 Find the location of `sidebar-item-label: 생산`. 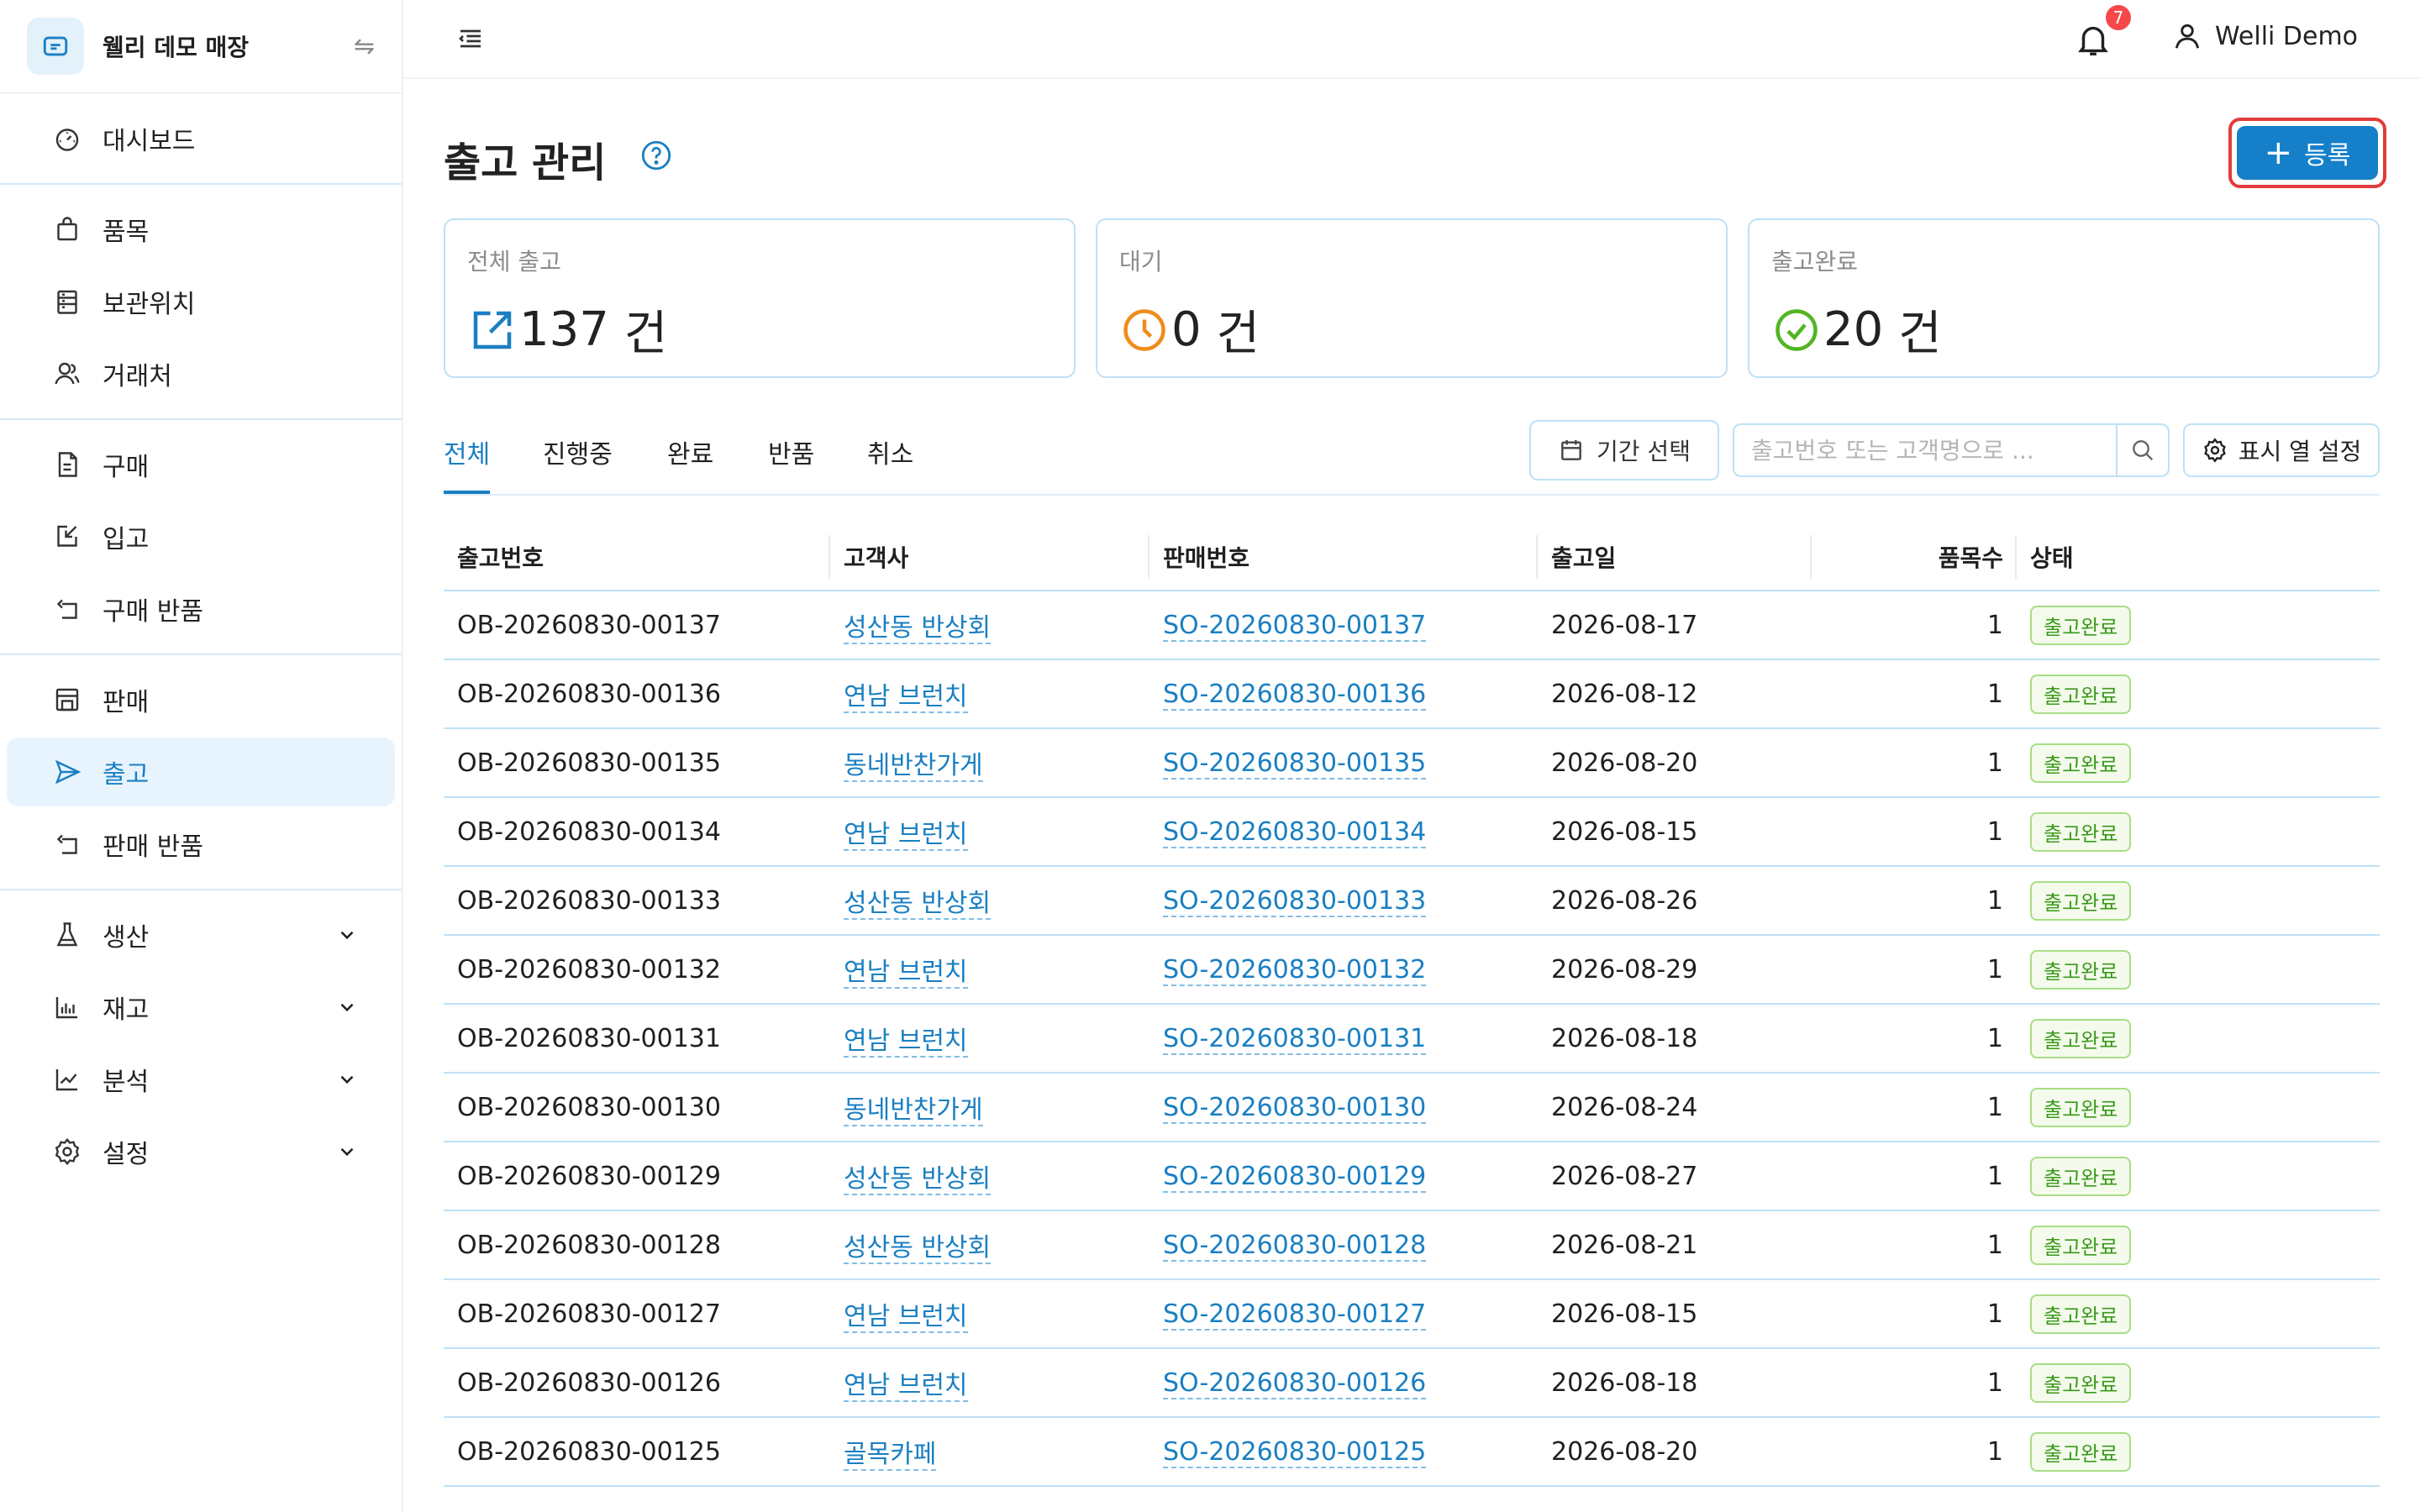

sidebar-item-label: 생산 is located at coordinates (127, 938).